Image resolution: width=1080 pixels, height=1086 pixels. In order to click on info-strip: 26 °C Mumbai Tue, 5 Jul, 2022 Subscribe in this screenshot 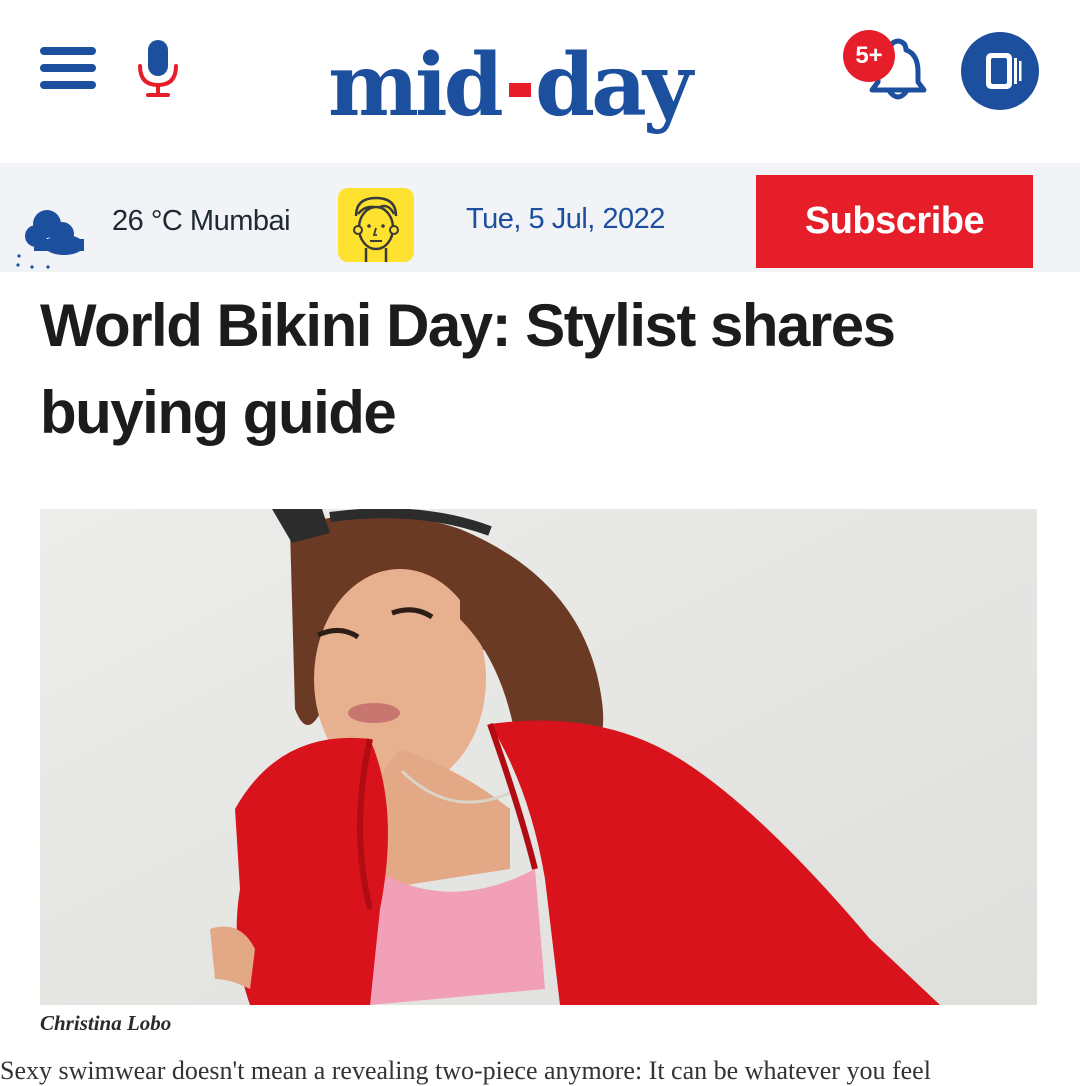, I will do `click(540, 217)`.